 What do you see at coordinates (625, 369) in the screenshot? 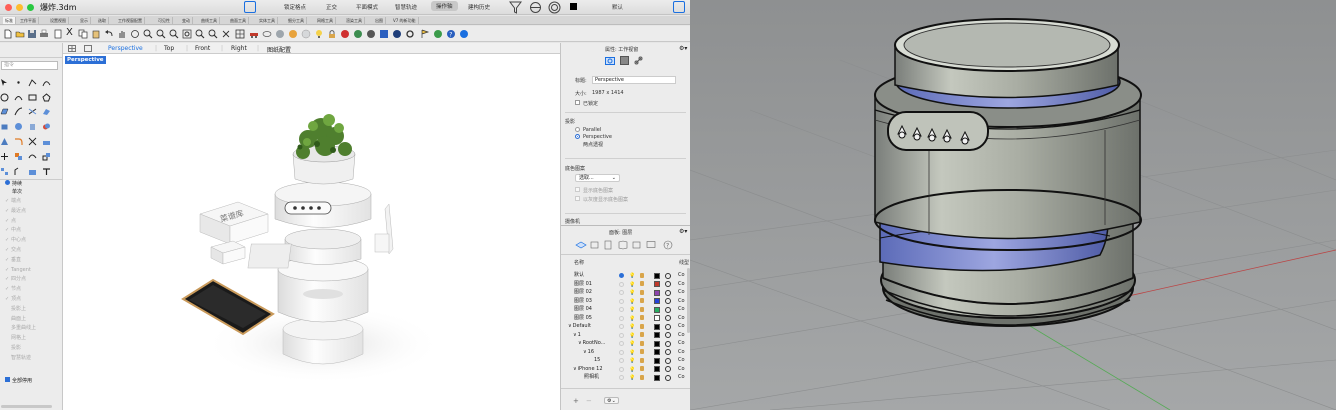
I see `layer-row: ∨iPhone 12 💡 Co` at bounding box center [625, 369].